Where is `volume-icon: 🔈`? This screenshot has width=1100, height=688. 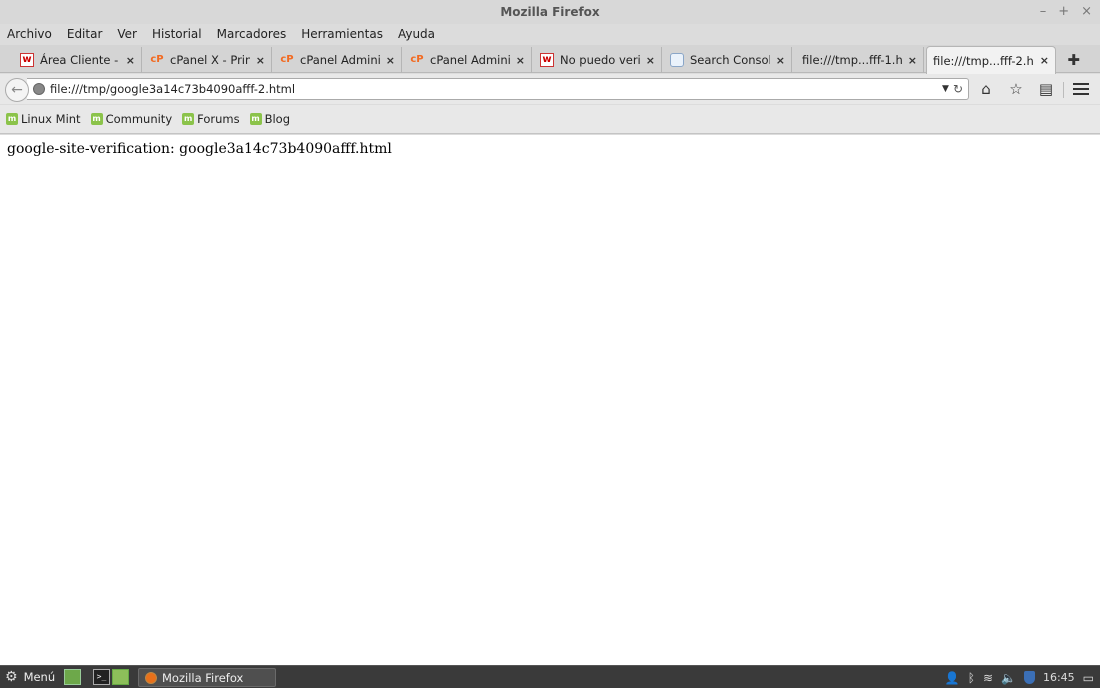 volume-icon: 🔈 is located at coordinates (1008, 678).